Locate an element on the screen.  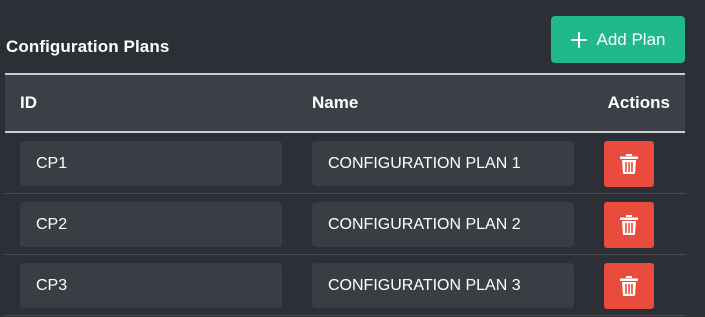
column-header-actions: Actions is located at coordinates (638, 102).